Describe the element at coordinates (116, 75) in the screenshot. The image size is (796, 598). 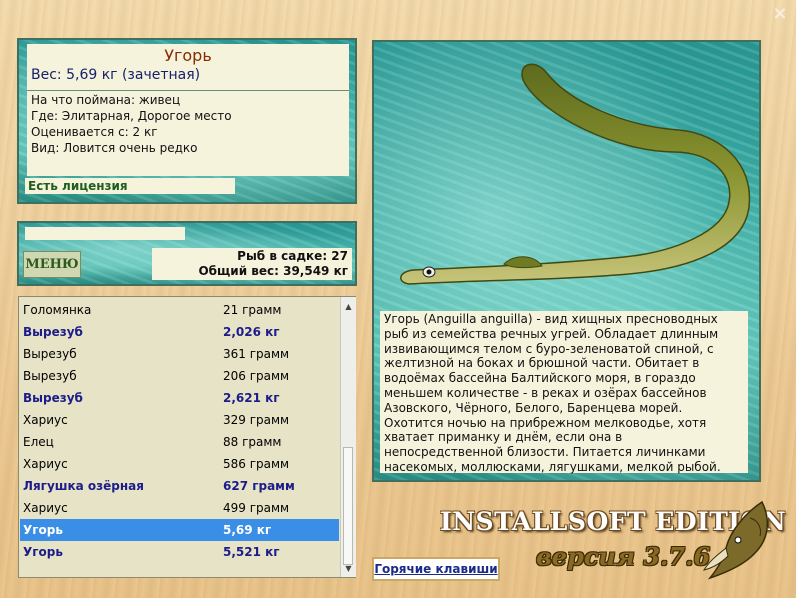
I see `fish-weight: Вес: 5,69 кг (зачетная)` at that location.